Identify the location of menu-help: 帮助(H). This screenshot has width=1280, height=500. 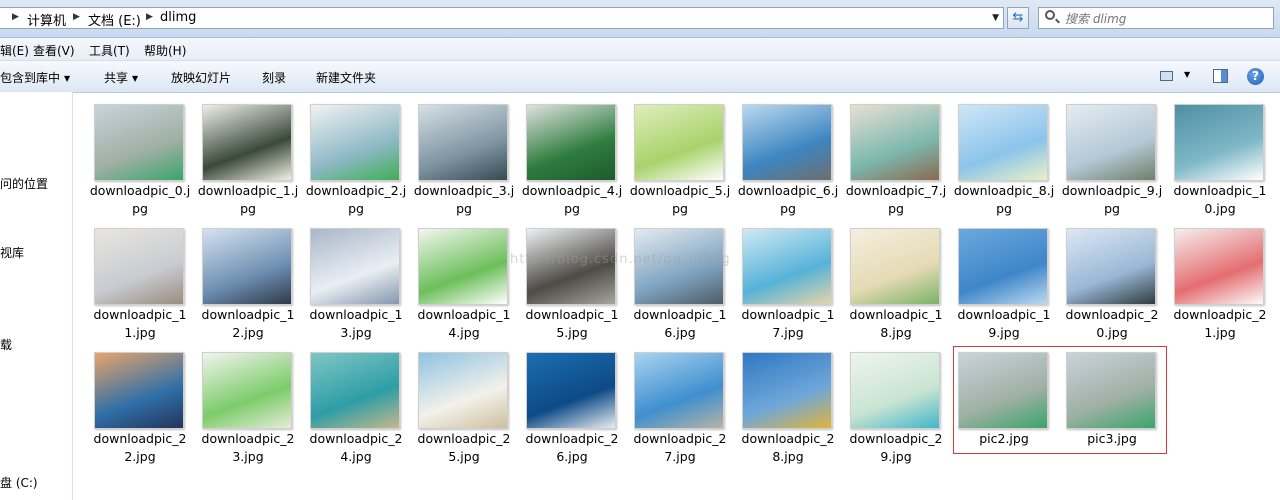
(165, 50).